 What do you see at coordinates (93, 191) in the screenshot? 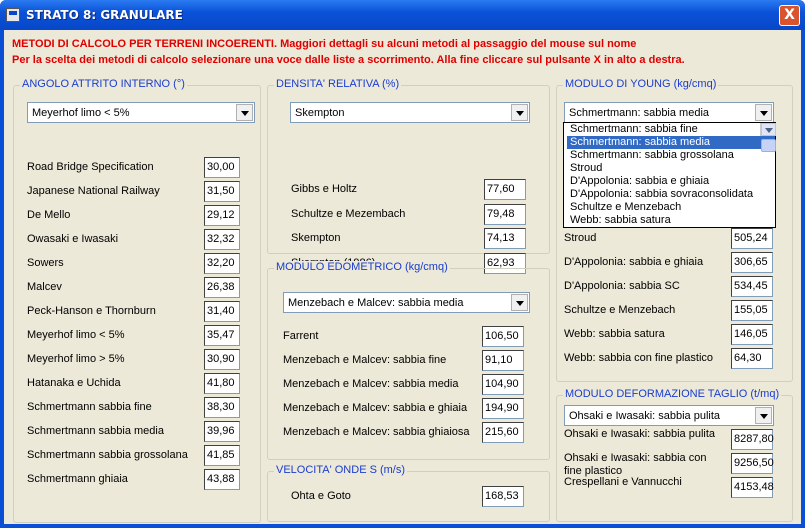
I see `angolo-method-label: Japanese National Railway` at bounding box center [93, 191].